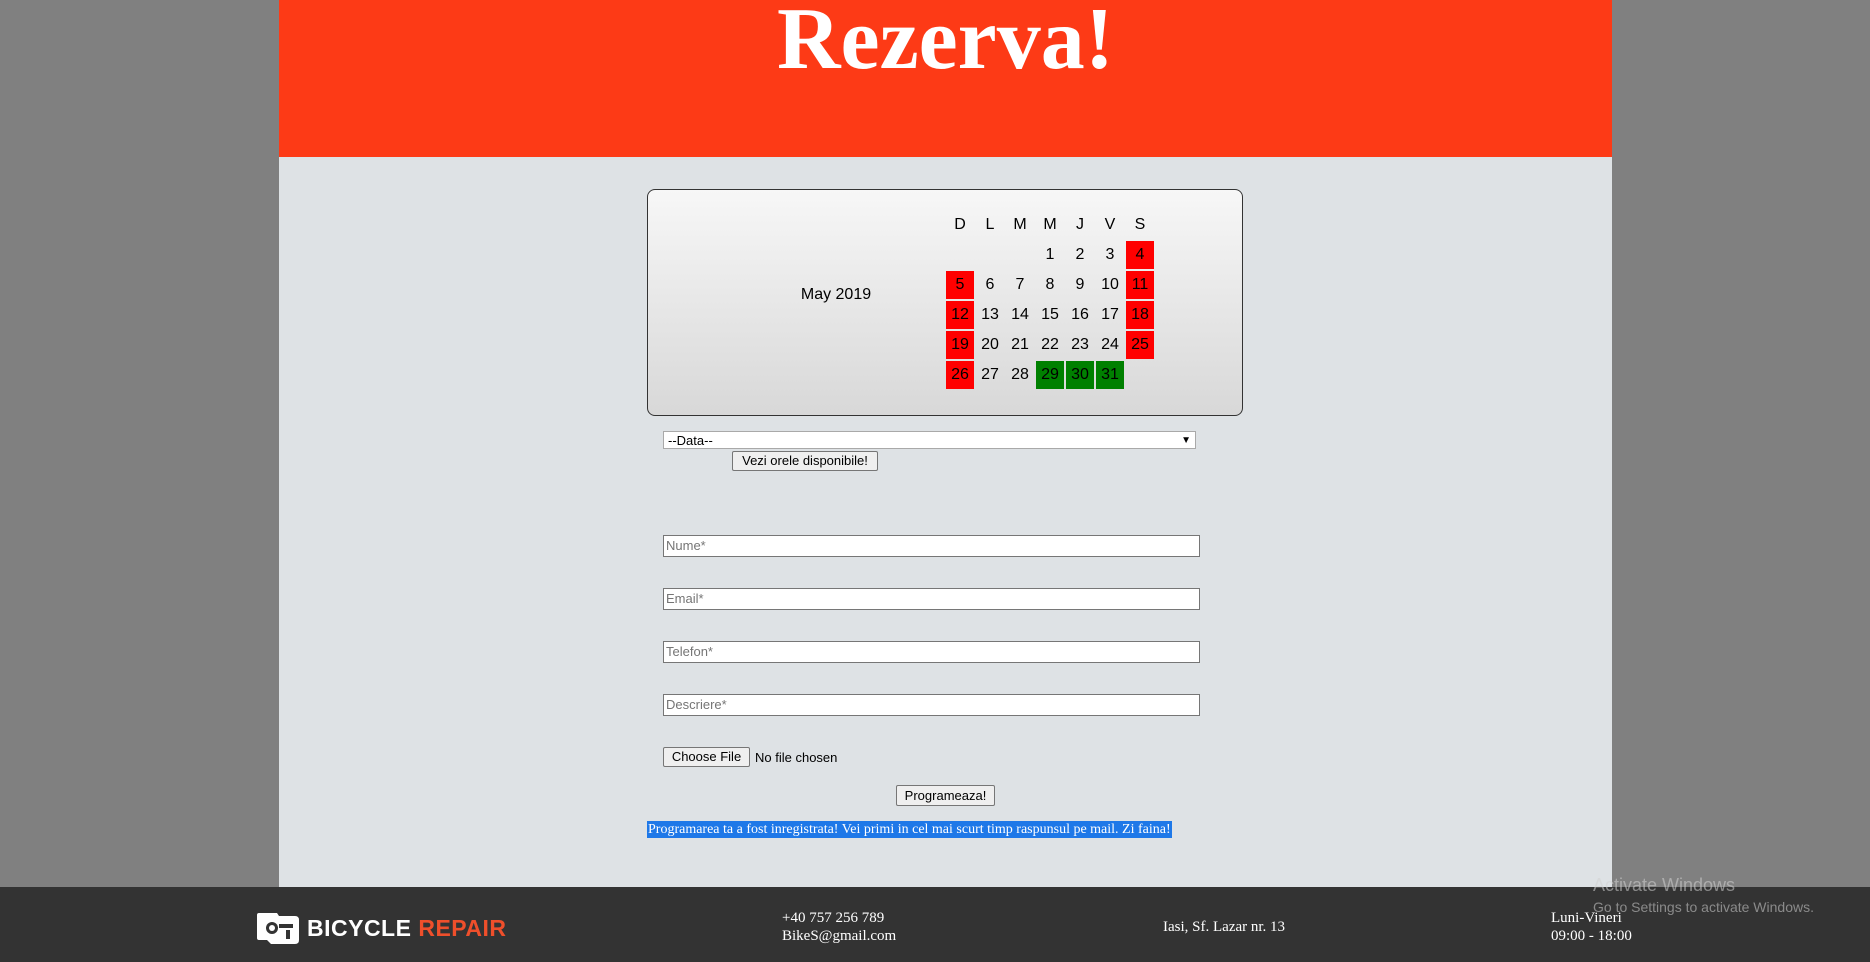 Image resolution: width=1870 pixels, height=962 pixels. Describe the element at coordinates (931, 652) in the screenshot. I see `phone-input: Telefon*` at that location.